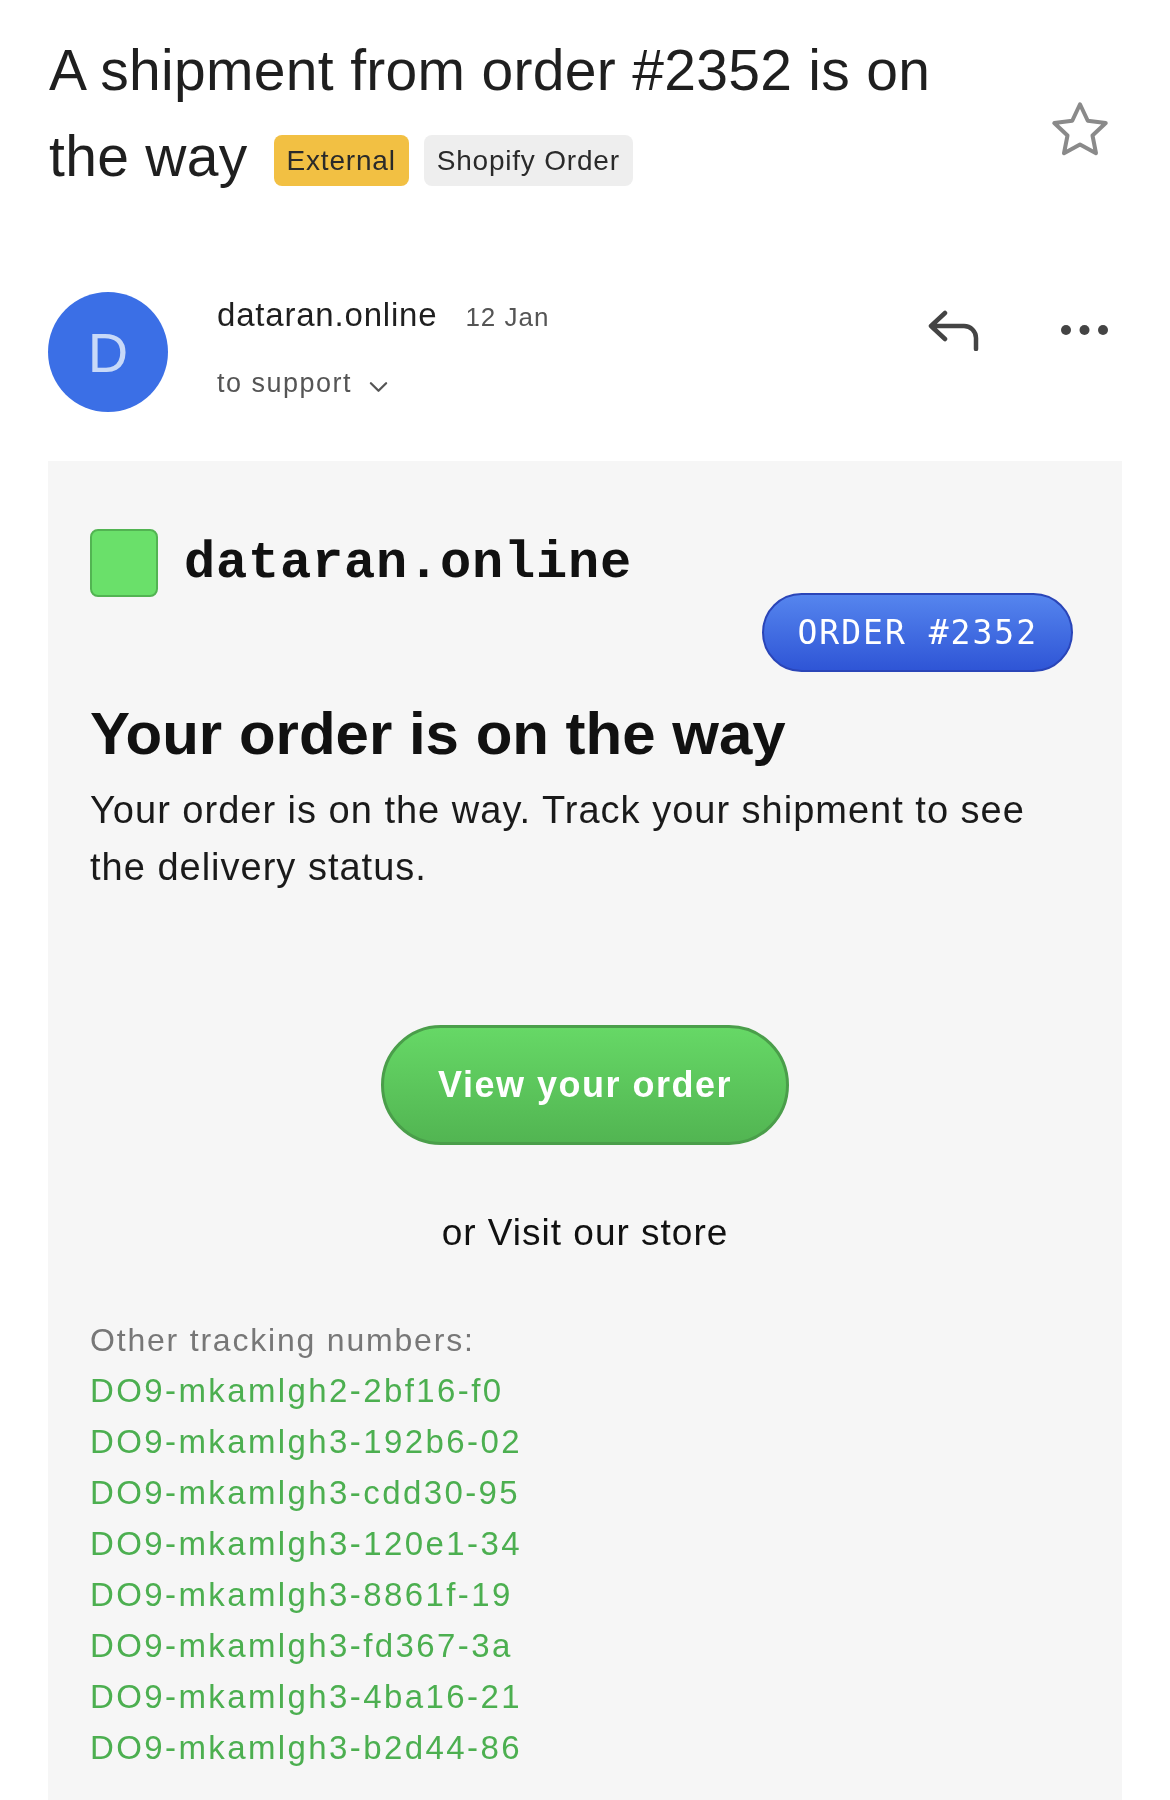 Image resolution: width=1170 pixels, height=1800 pixels. Describe the element at coordinates (585, 1233) in the screenshot. I see `visit-store-link: or Visit our store` at that location.